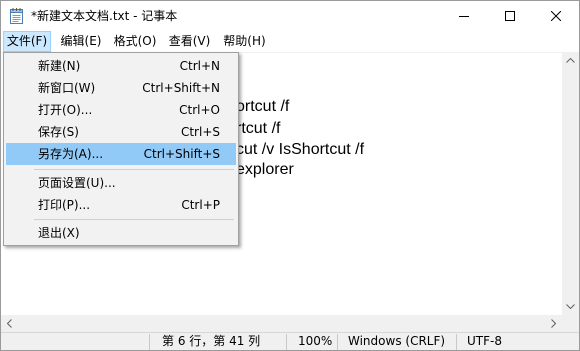 This screenshot has width=580, height=351. What do you see at coordinates (135, 41) in the screenshot?
I see `menu-format: 格式(O)` at bounding box center [135, 41].